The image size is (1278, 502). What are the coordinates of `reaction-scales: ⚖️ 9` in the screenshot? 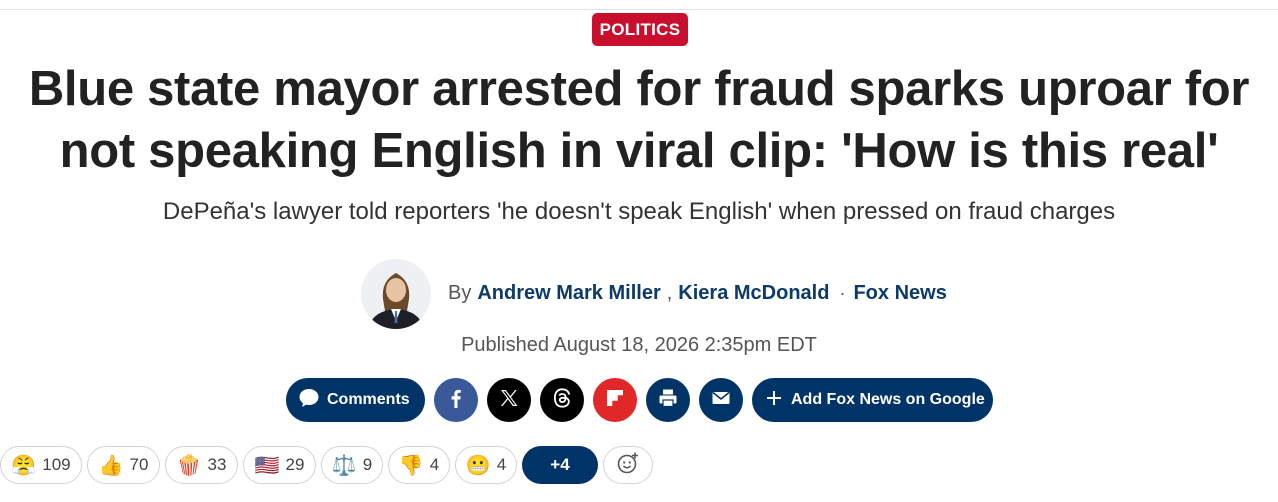 It's located at (352, 465).